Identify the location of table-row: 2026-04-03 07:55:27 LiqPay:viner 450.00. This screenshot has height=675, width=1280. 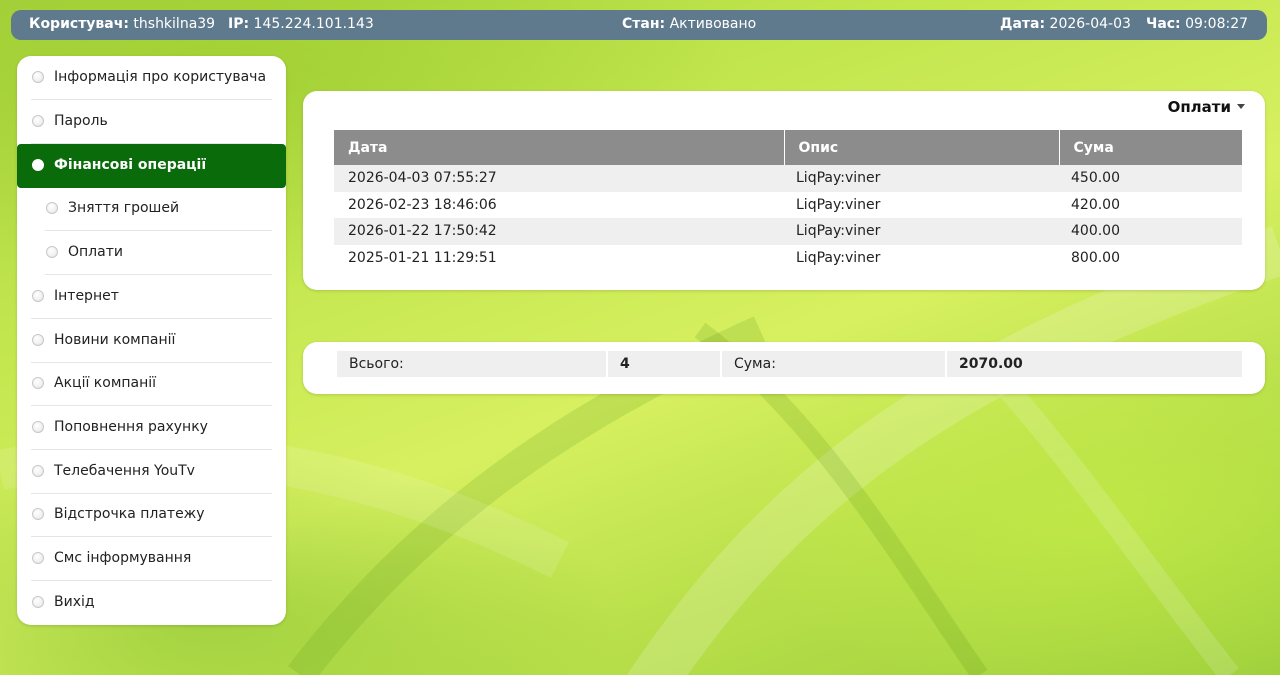
(788, 178).